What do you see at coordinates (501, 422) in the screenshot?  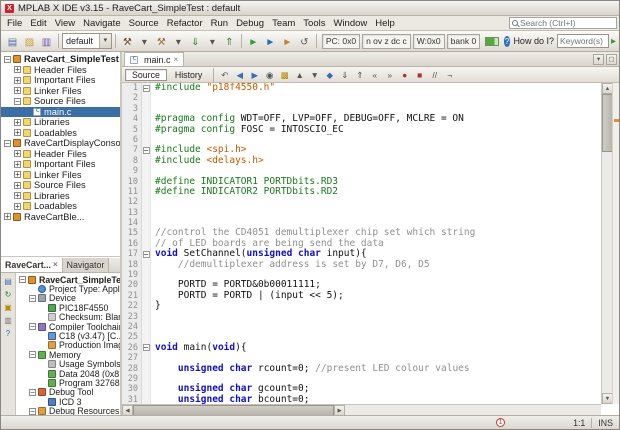 I see `notification-badge: 1` at bounding box center [501, 422].